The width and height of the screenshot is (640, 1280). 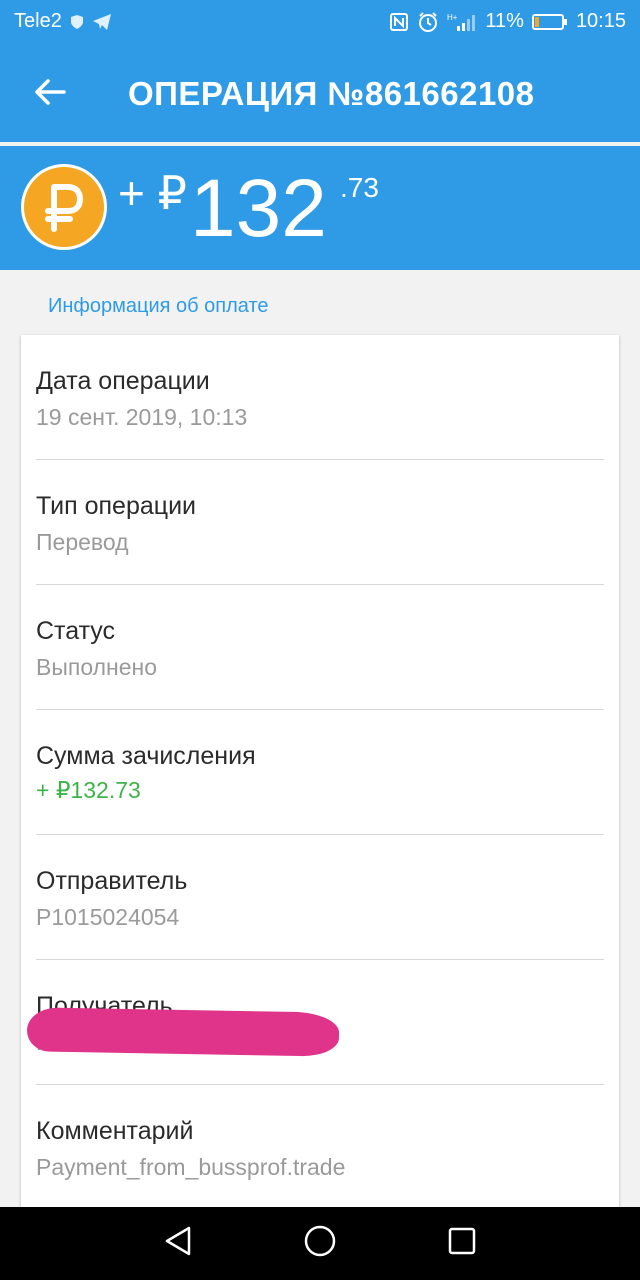 I want to click on status-left: Tele2, so click(x=63, y=21).